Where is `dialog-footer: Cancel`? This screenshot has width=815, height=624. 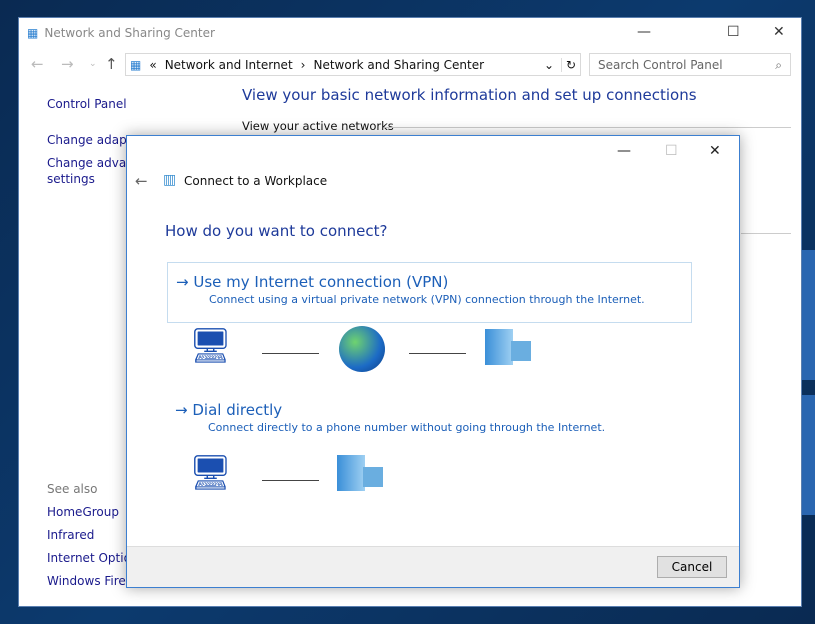
dialog-footer: Cancel is located at coordinates (433, 566).